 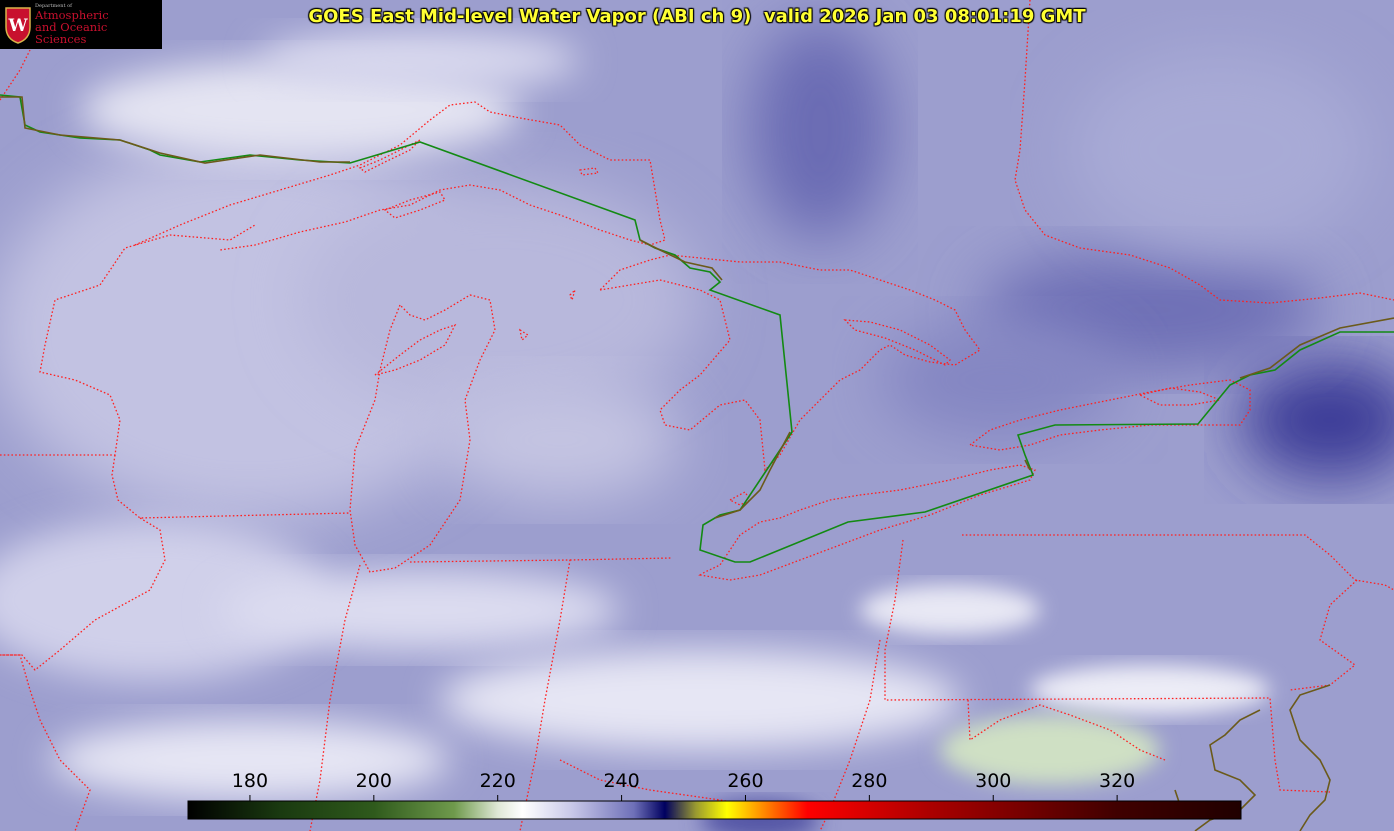 What do you see at coordinates (745, 781) in the screenshot?
I see `colorbar-tick-label: 260` at bounding box center [745, 781].